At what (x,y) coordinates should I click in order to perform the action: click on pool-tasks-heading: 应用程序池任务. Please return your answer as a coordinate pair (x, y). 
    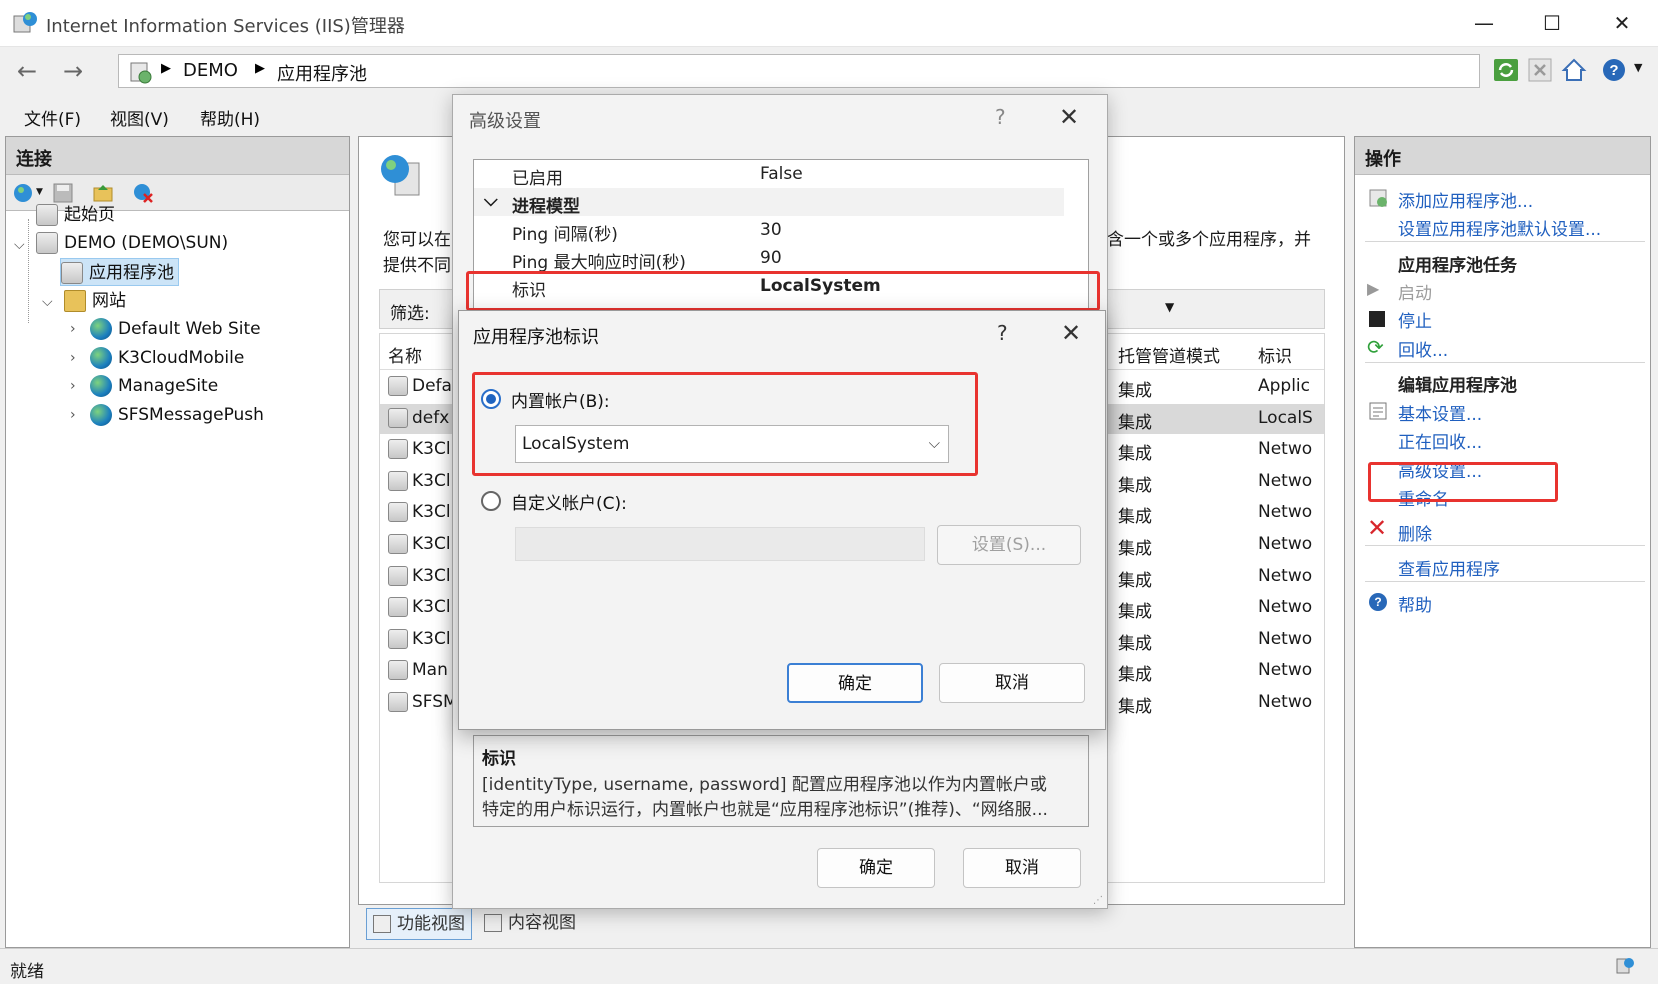
    Looking at the image, I should click on (1457, 266).